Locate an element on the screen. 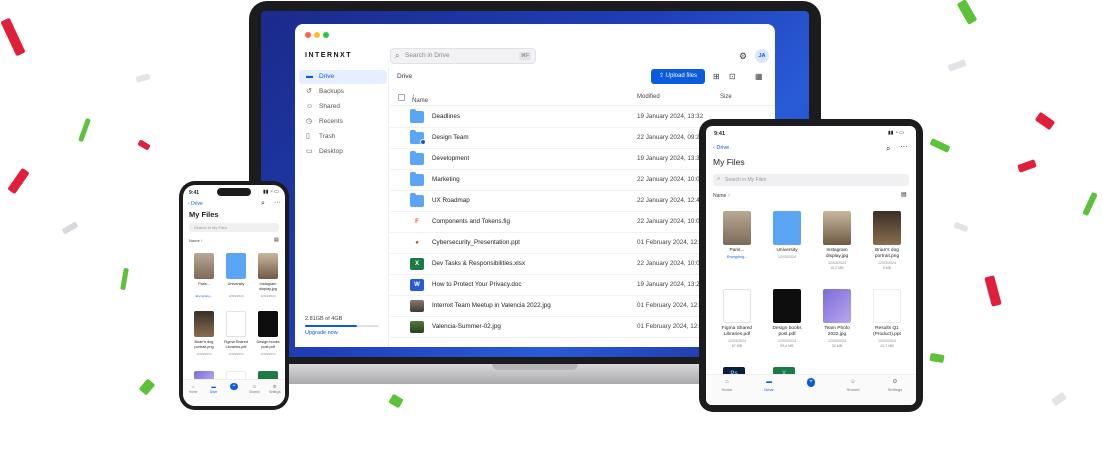 The width and height of the screenshot is (1103, 464). file-tile: Design books post.pdf 12/03/2024 99,8 MB is located at coordinates (787, 326).